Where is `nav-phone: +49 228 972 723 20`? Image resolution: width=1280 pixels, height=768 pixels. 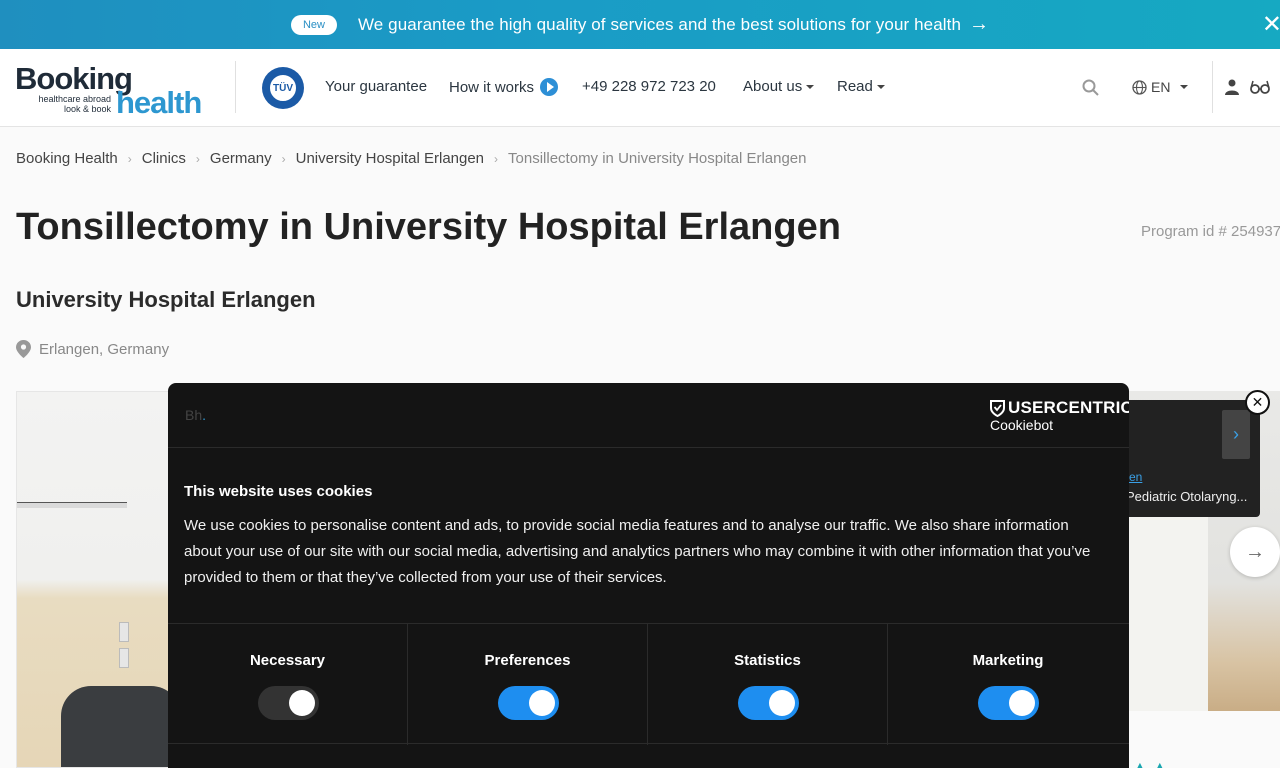 nav-phone: +49 228 972 723 20 is located at coordinates (649, 86).